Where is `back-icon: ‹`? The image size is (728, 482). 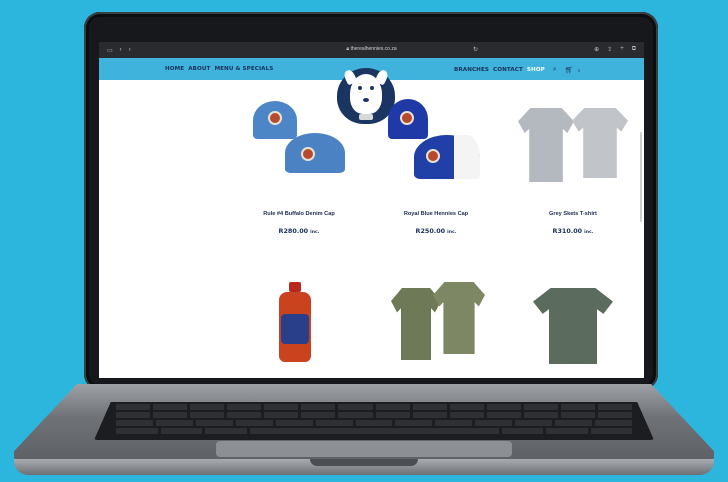 back-icon: ‹ is located at coordinates (121, 50).